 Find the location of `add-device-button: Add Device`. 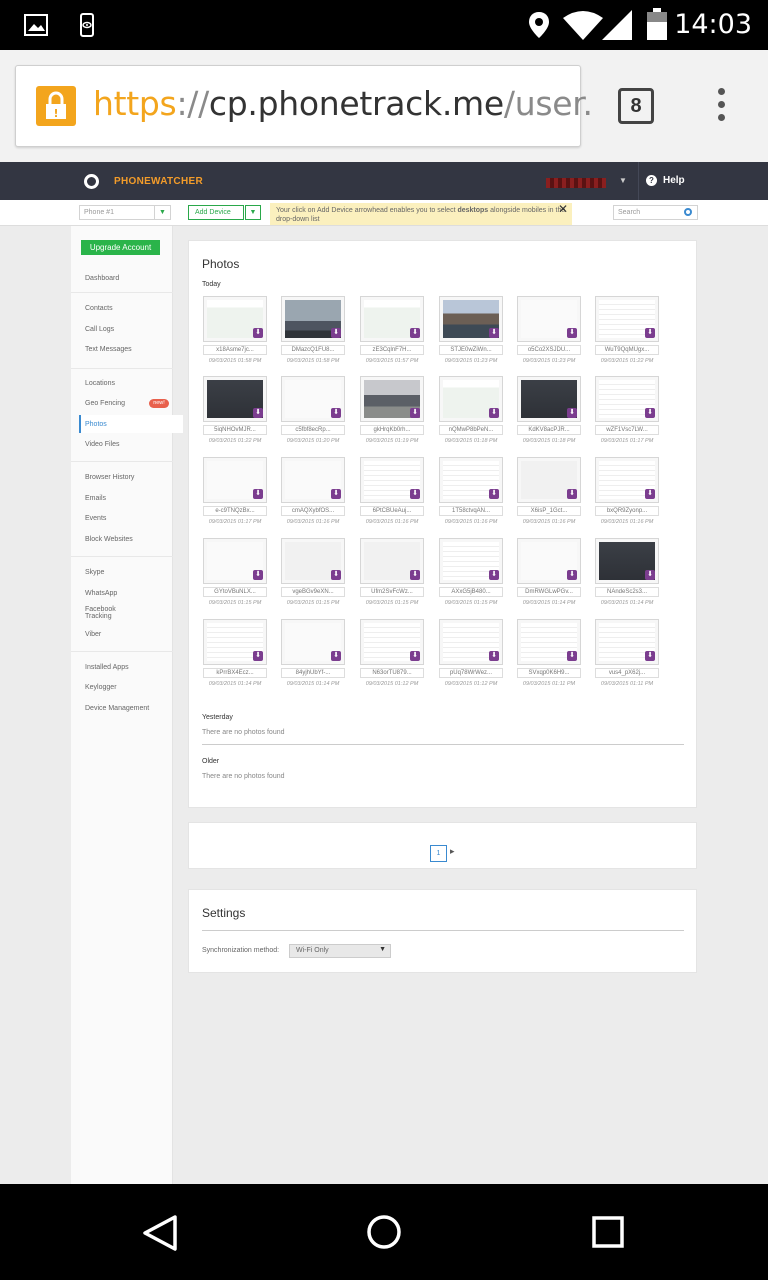

add-device-button: Add Device is located at coordinates (216, 212).